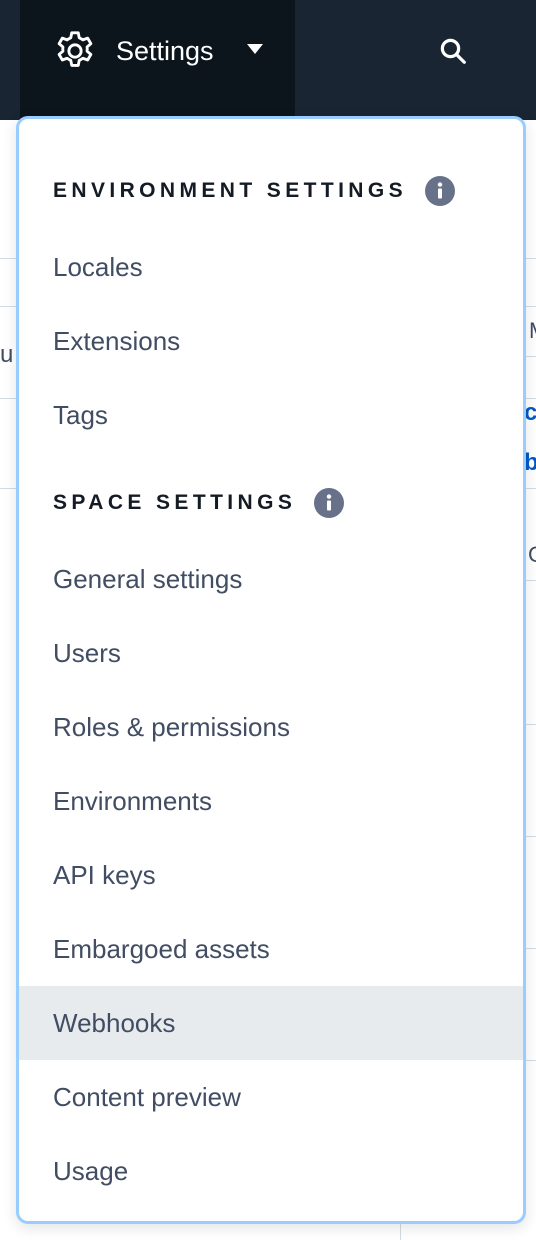 This screenshot has width=536, height=1240. Describe the element at coordinates (271, 1171) in the screenshot. I see `menu-item-usage: Usage` at that location.